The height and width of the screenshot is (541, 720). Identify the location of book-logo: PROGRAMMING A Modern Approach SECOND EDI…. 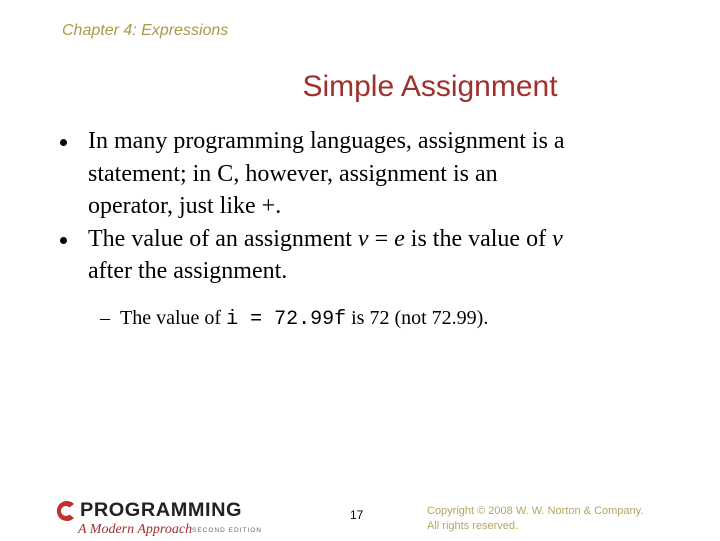
(161, 520).